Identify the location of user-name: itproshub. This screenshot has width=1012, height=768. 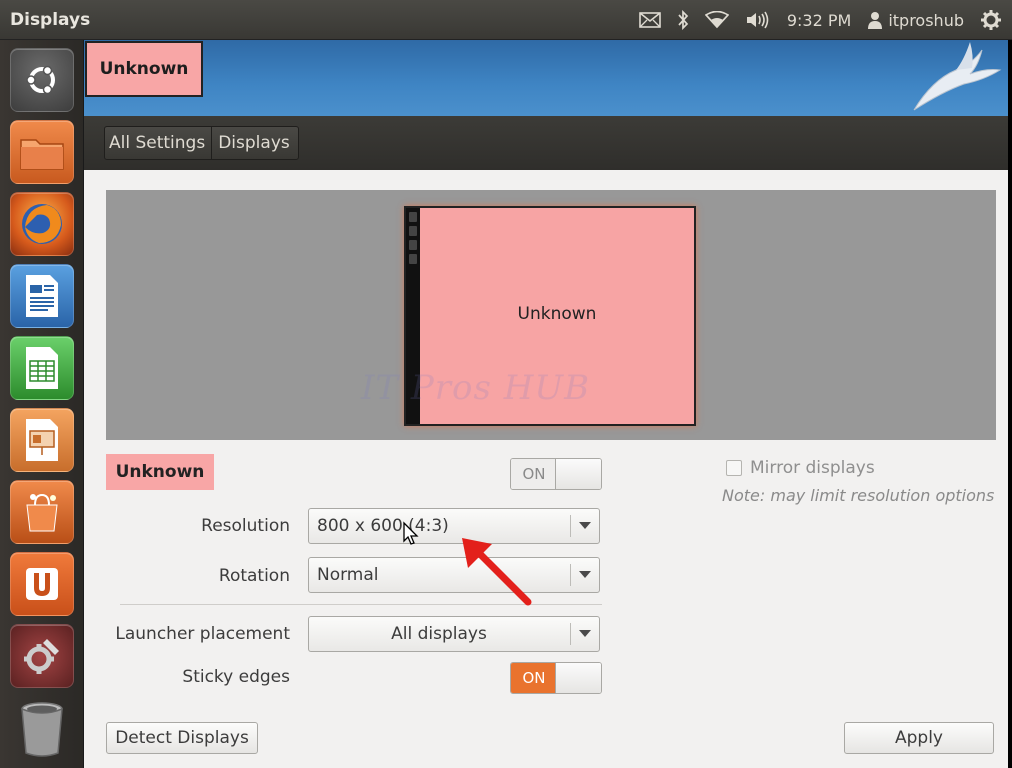
(926, 20).